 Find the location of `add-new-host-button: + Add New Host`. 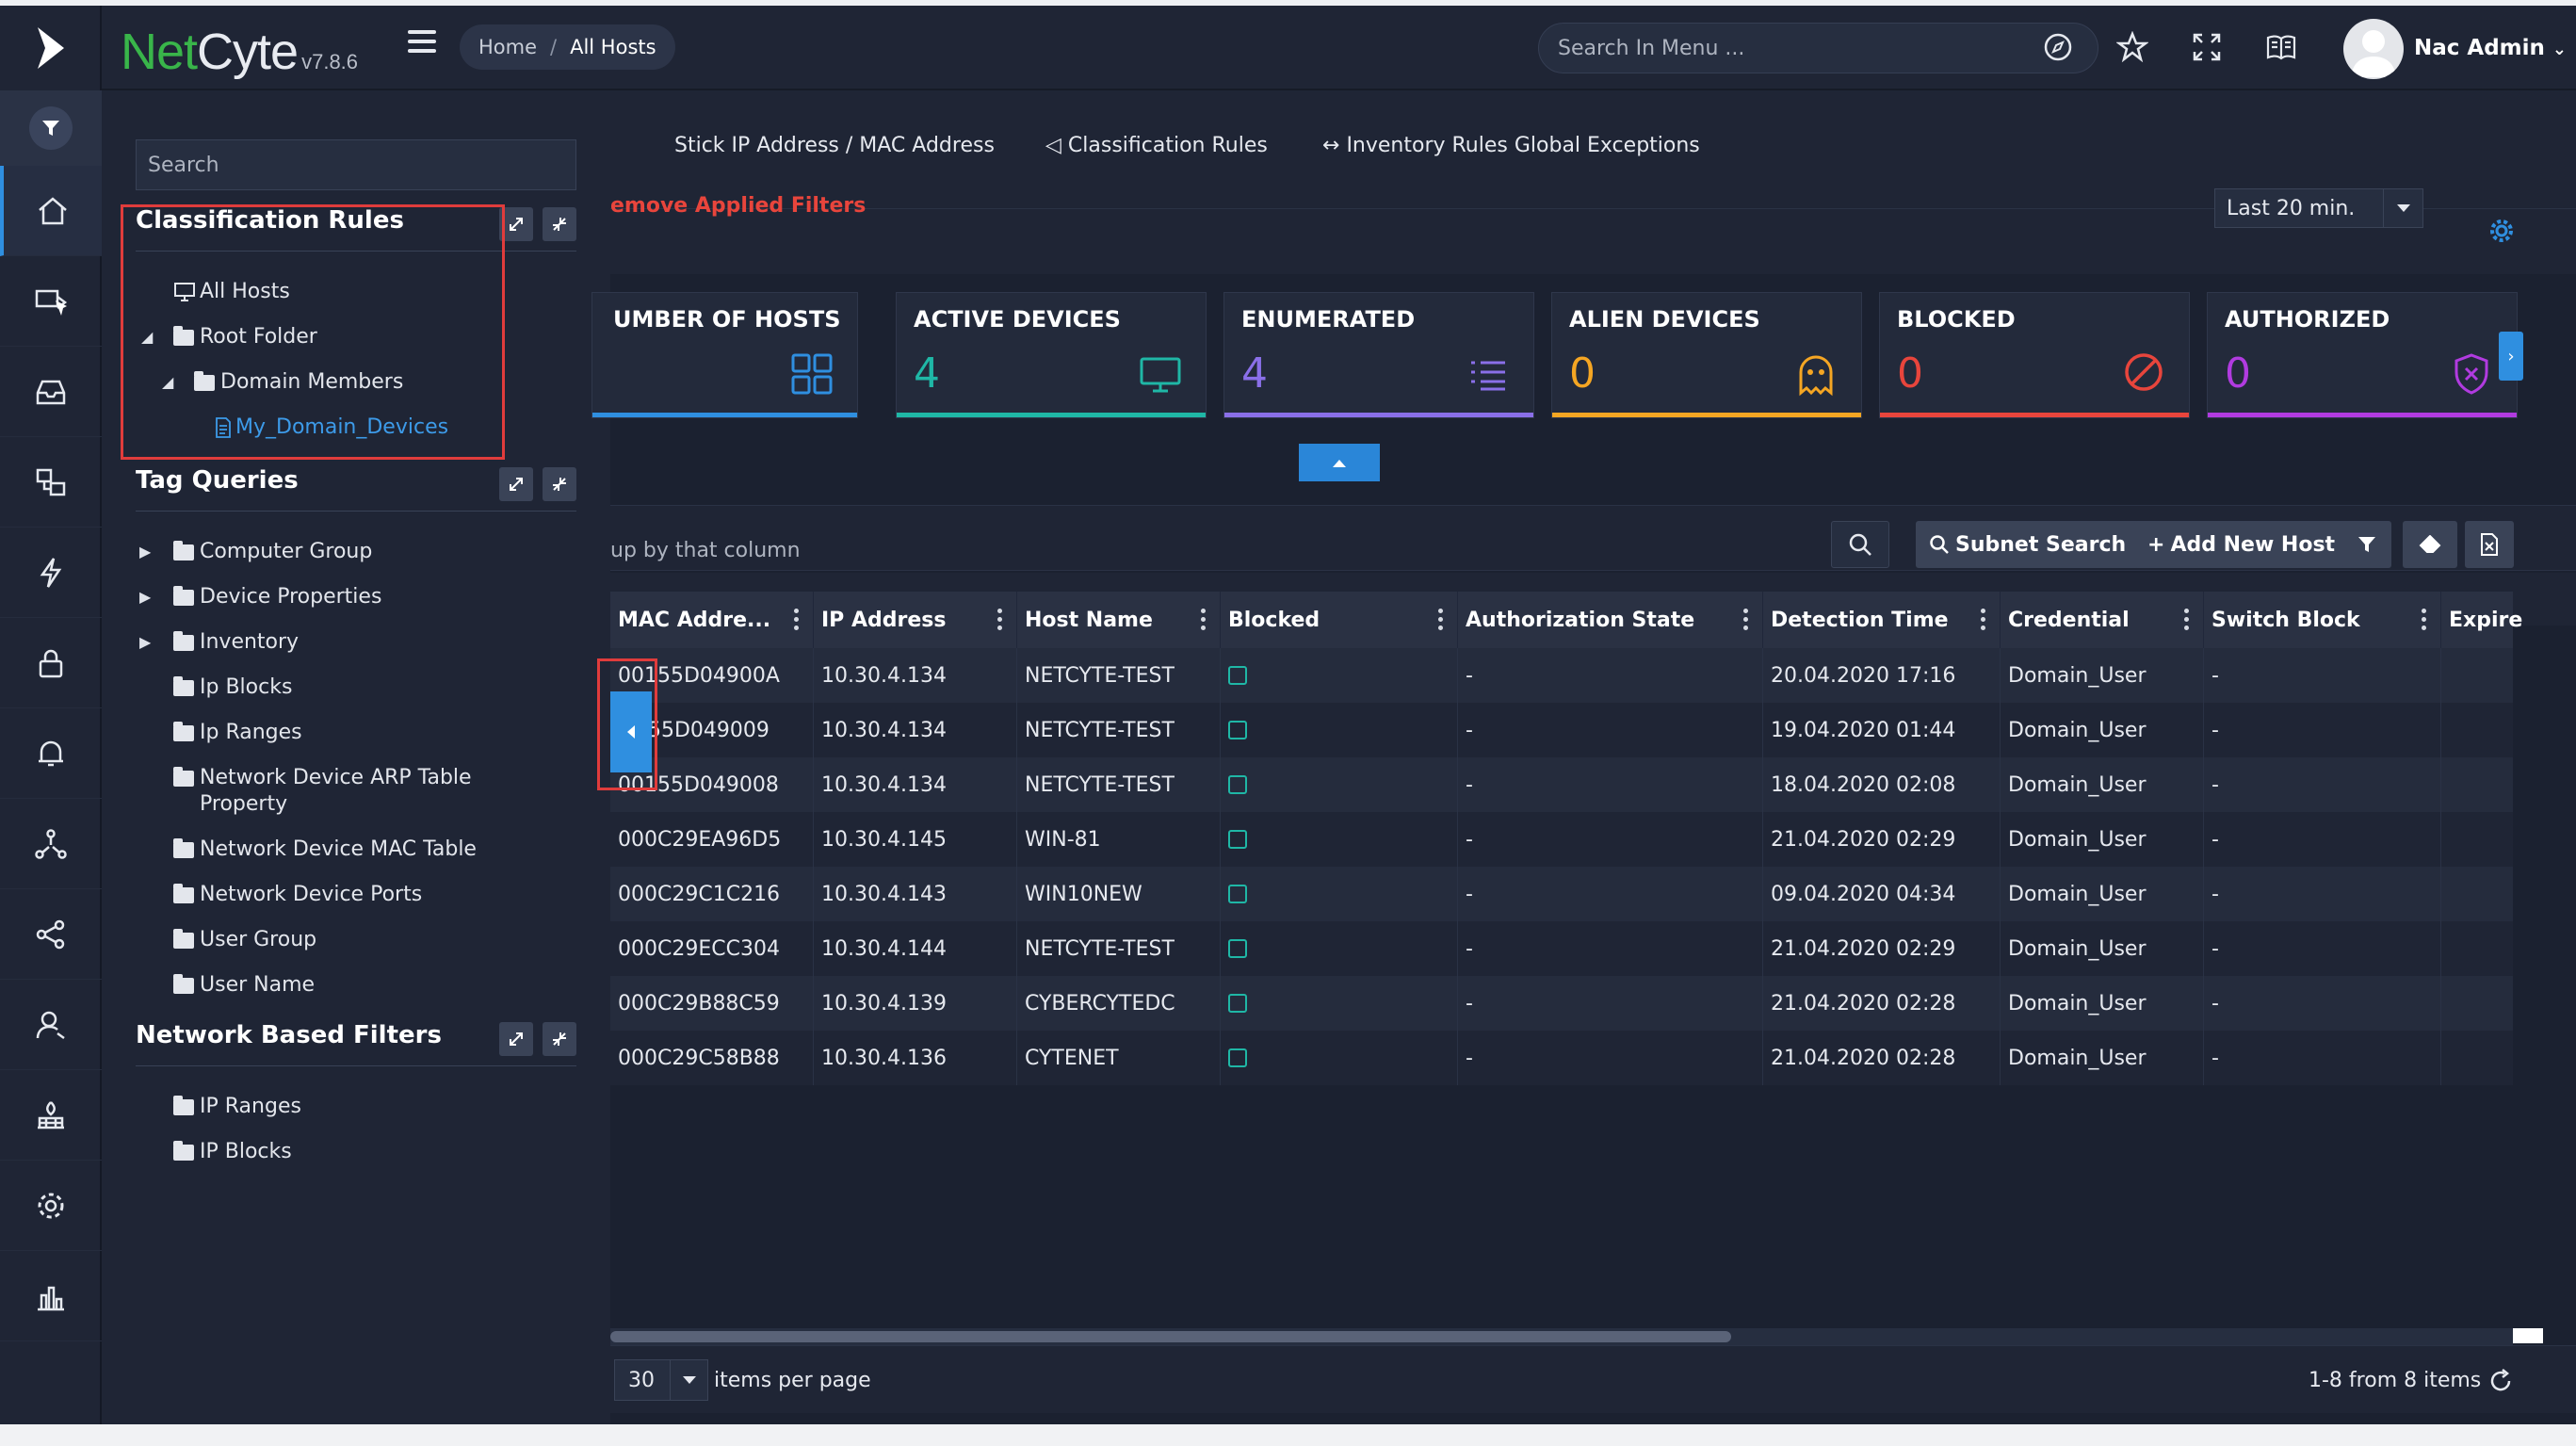

add-new-host-button: + Add New Host is located at coordinates (2241, 544).